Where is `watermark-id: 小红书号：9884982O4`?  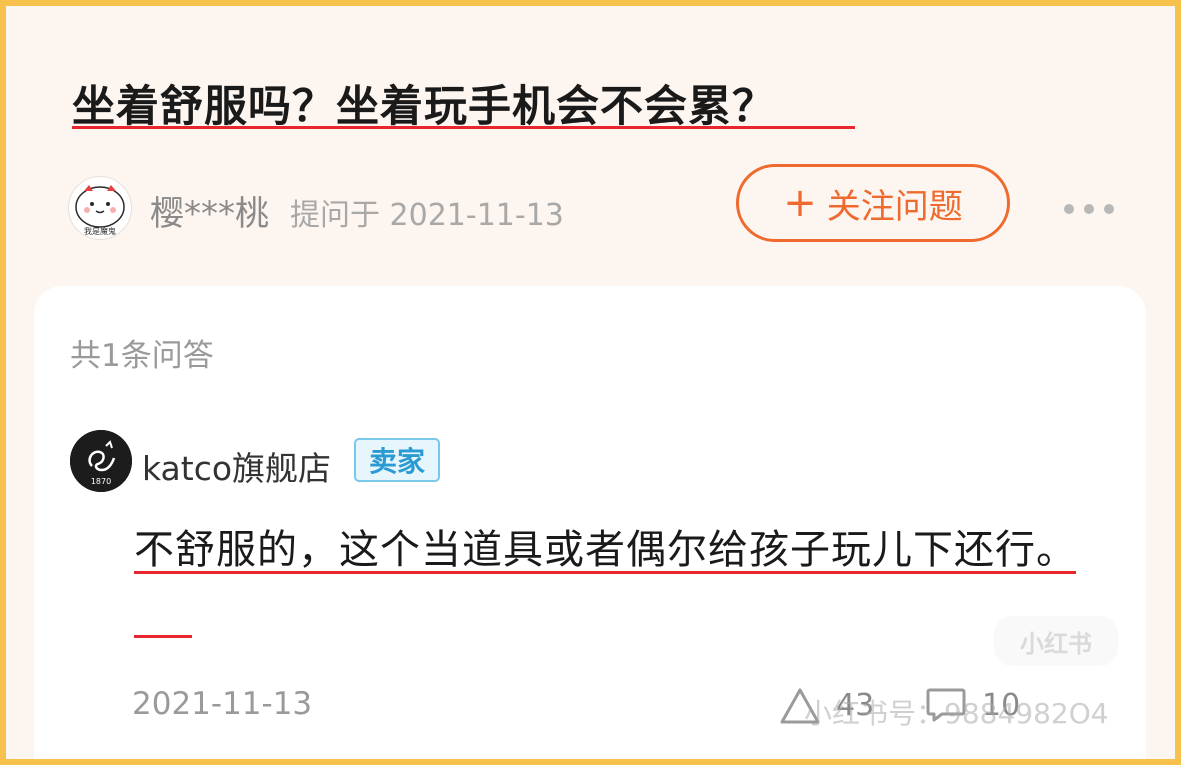 watermark-id: 小红书号：9884982O4 is located at coordinates (956, 713).